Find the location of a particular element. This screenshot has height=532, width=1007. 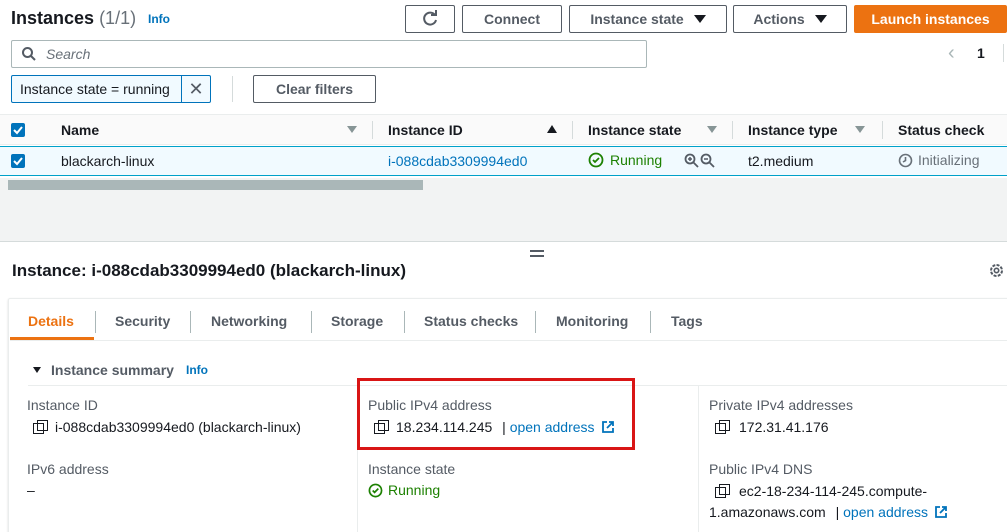

row-state: Running is located at coordinates (625, 160).